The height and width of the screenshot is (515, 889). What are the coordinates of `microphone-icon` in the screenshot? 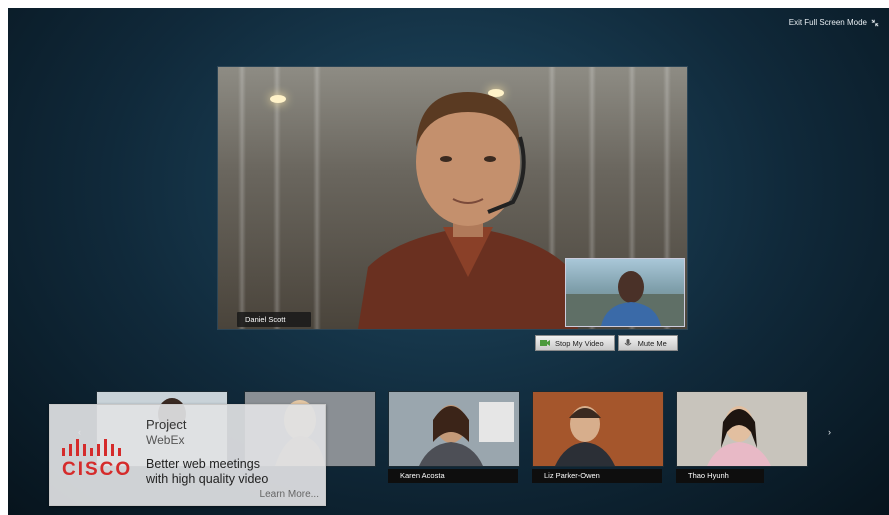 It's located at (628, 342).